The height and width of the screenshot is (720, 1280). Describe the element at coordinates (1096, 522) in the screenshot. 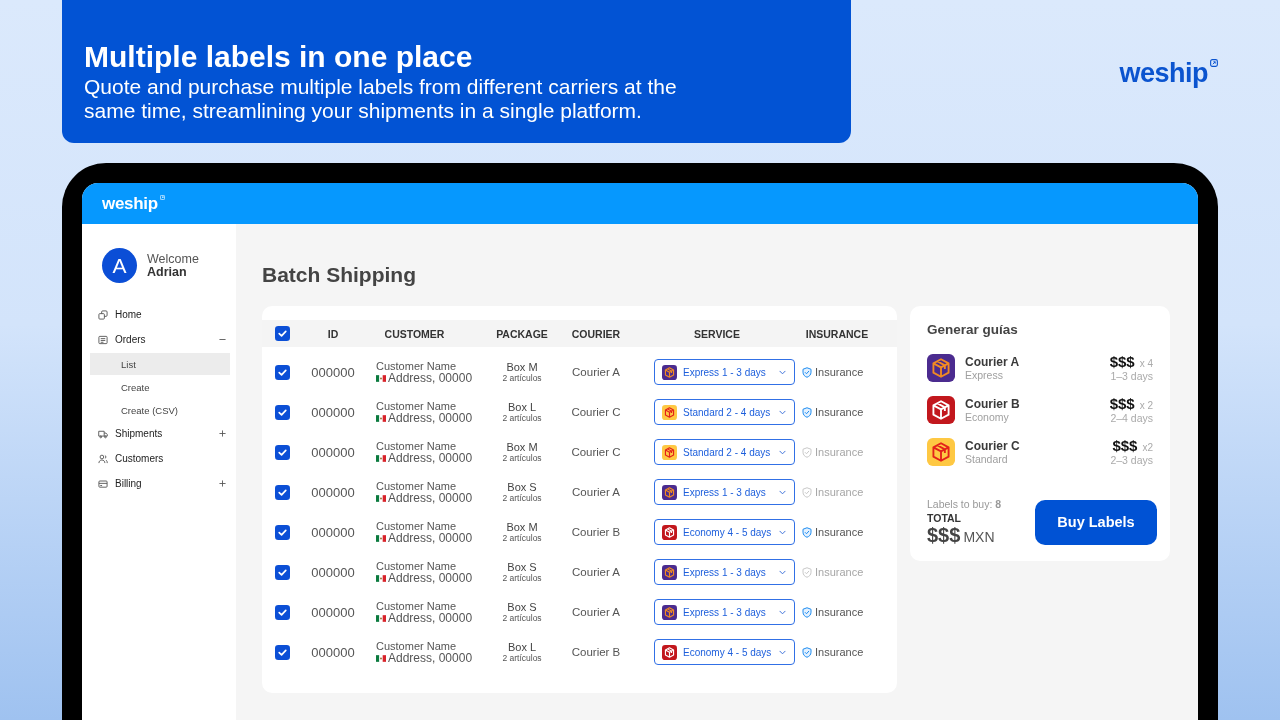

I see `buy-labels-button: Buy Labels` at that location.